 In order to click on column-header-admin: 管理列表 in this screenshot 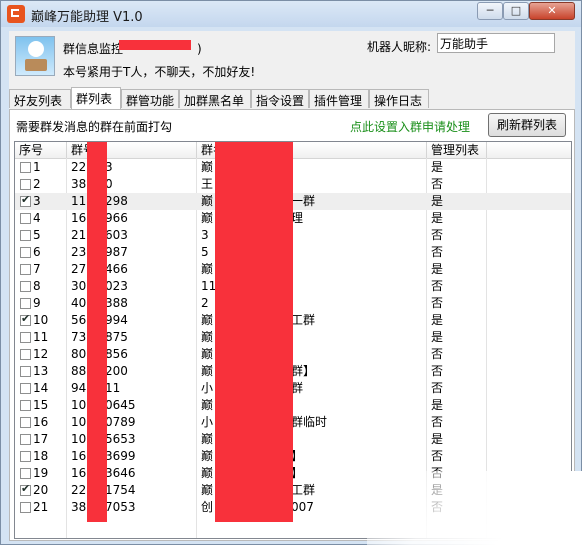, I will do `click(457, 150)`.